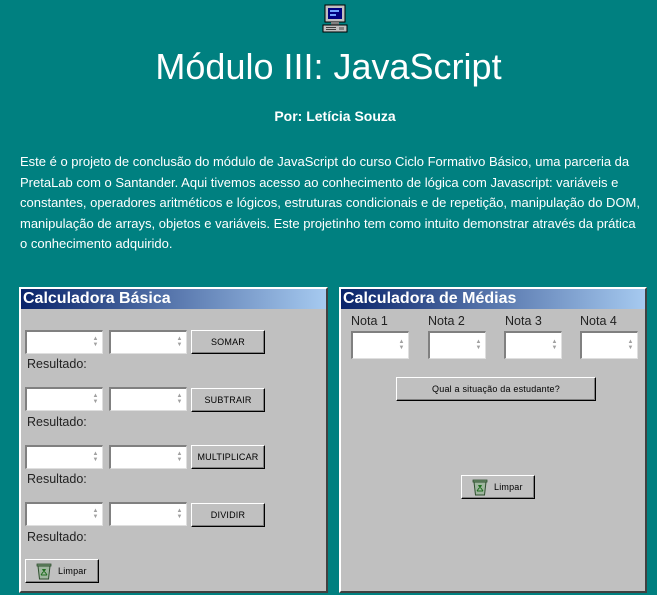 The width and height of the screenshot is (657, 595). What do you see at coordinates (228, 457) in the screenshot?
I see `multiply-button: MULTIPLICAR` at bounding box center [228, 457].